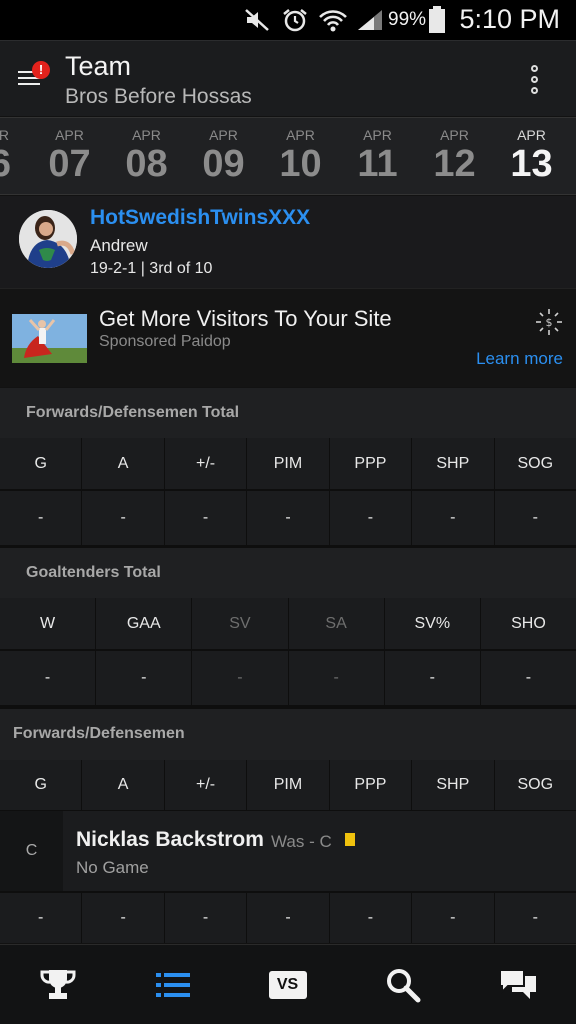 This screenshot has width=576, height=1024. What do you see at coordinates (549, 322) in the screenshot?
I see `ad-choices-icon: $` at bounding box center [549, 322].